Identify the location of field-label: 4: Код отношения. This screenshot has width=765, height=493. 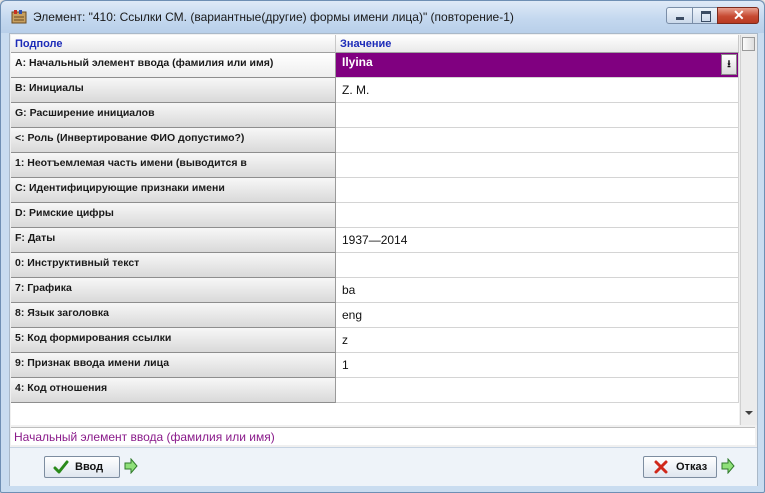
(173, 390).